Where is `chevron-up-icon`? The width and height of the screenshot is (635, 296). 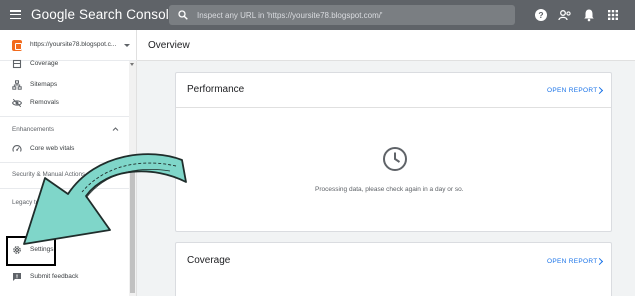 chevron-up-icon is located at coordinates (115, 129).